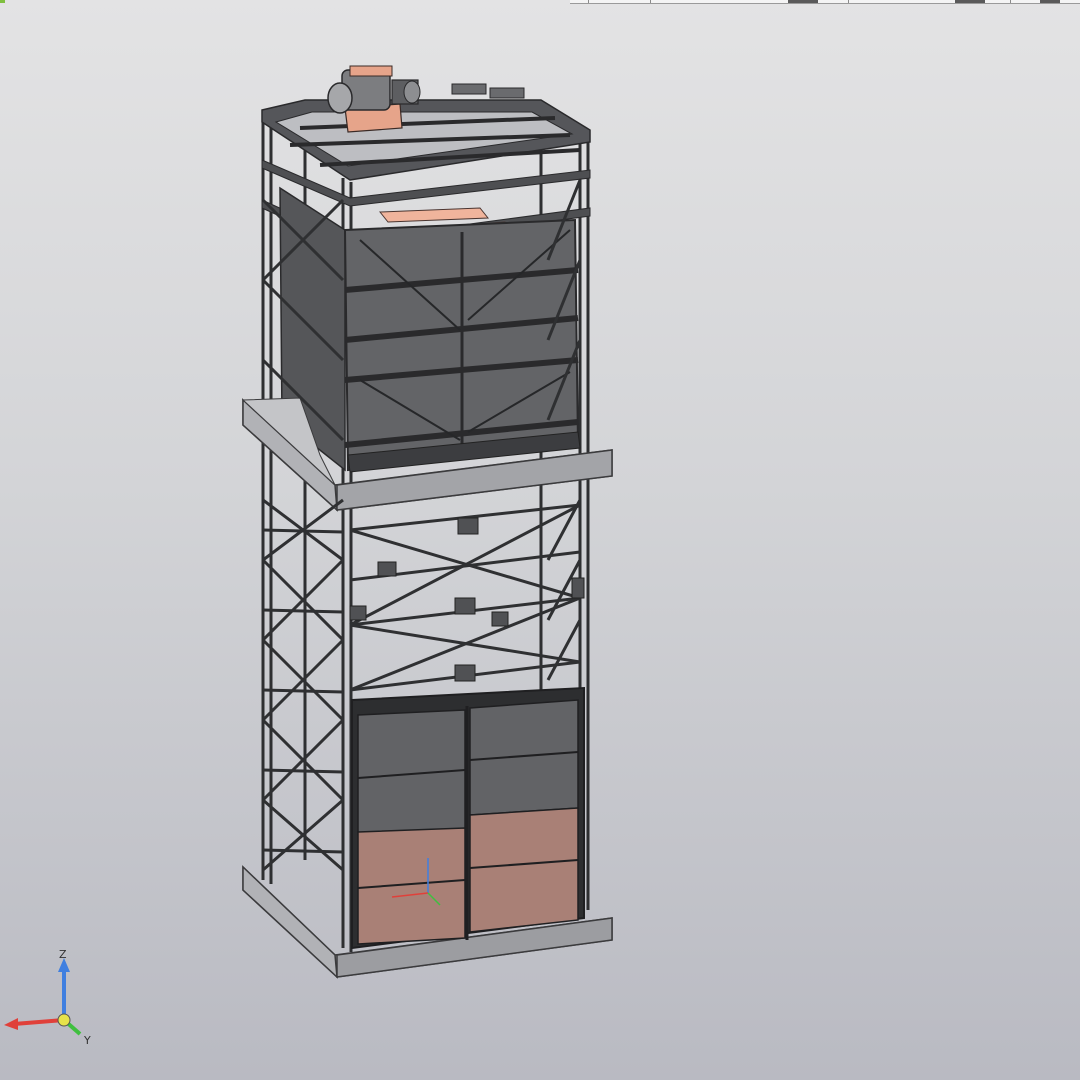 The image size is (1080, 1080). Describe the element at coordinates (64, 1020) in the screenshot. I see `axis-origin` at that location.